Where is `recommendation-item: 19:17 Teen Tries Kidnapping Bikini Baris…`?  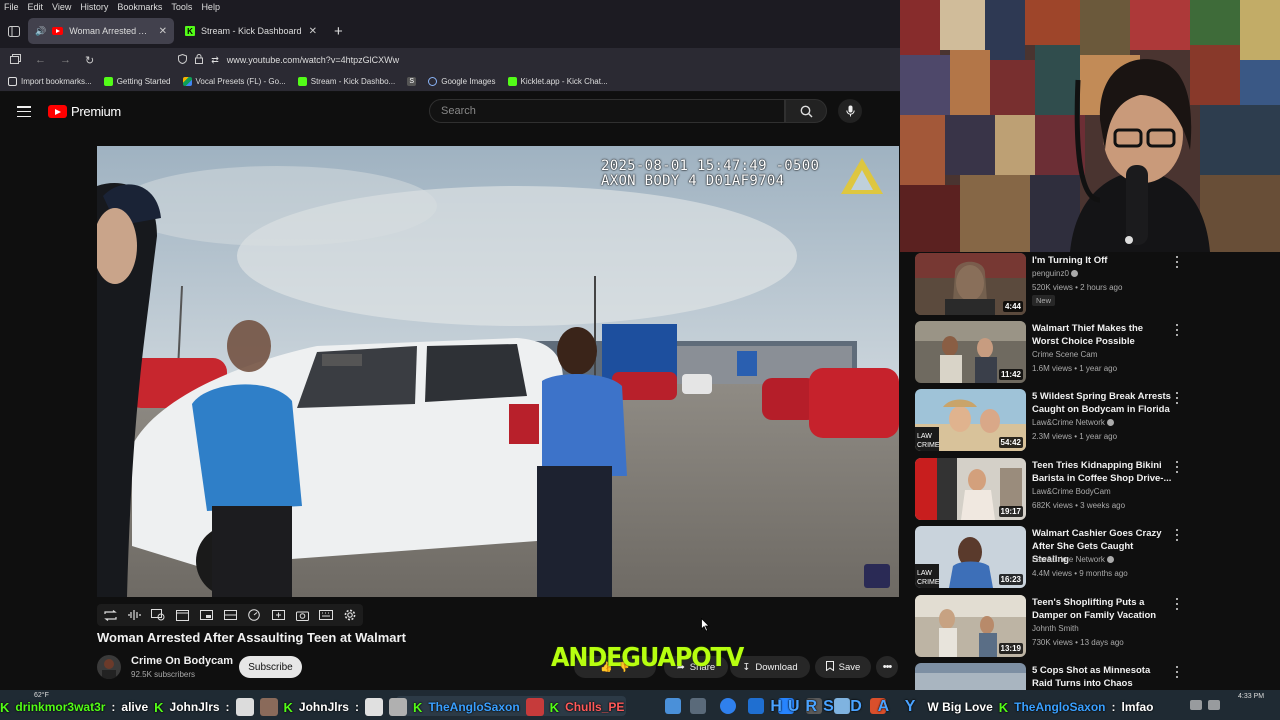
recommendation-item: 19:17 Teen Tries Kidnapping Bikini Baris… is located at coordinates (1052, 489).